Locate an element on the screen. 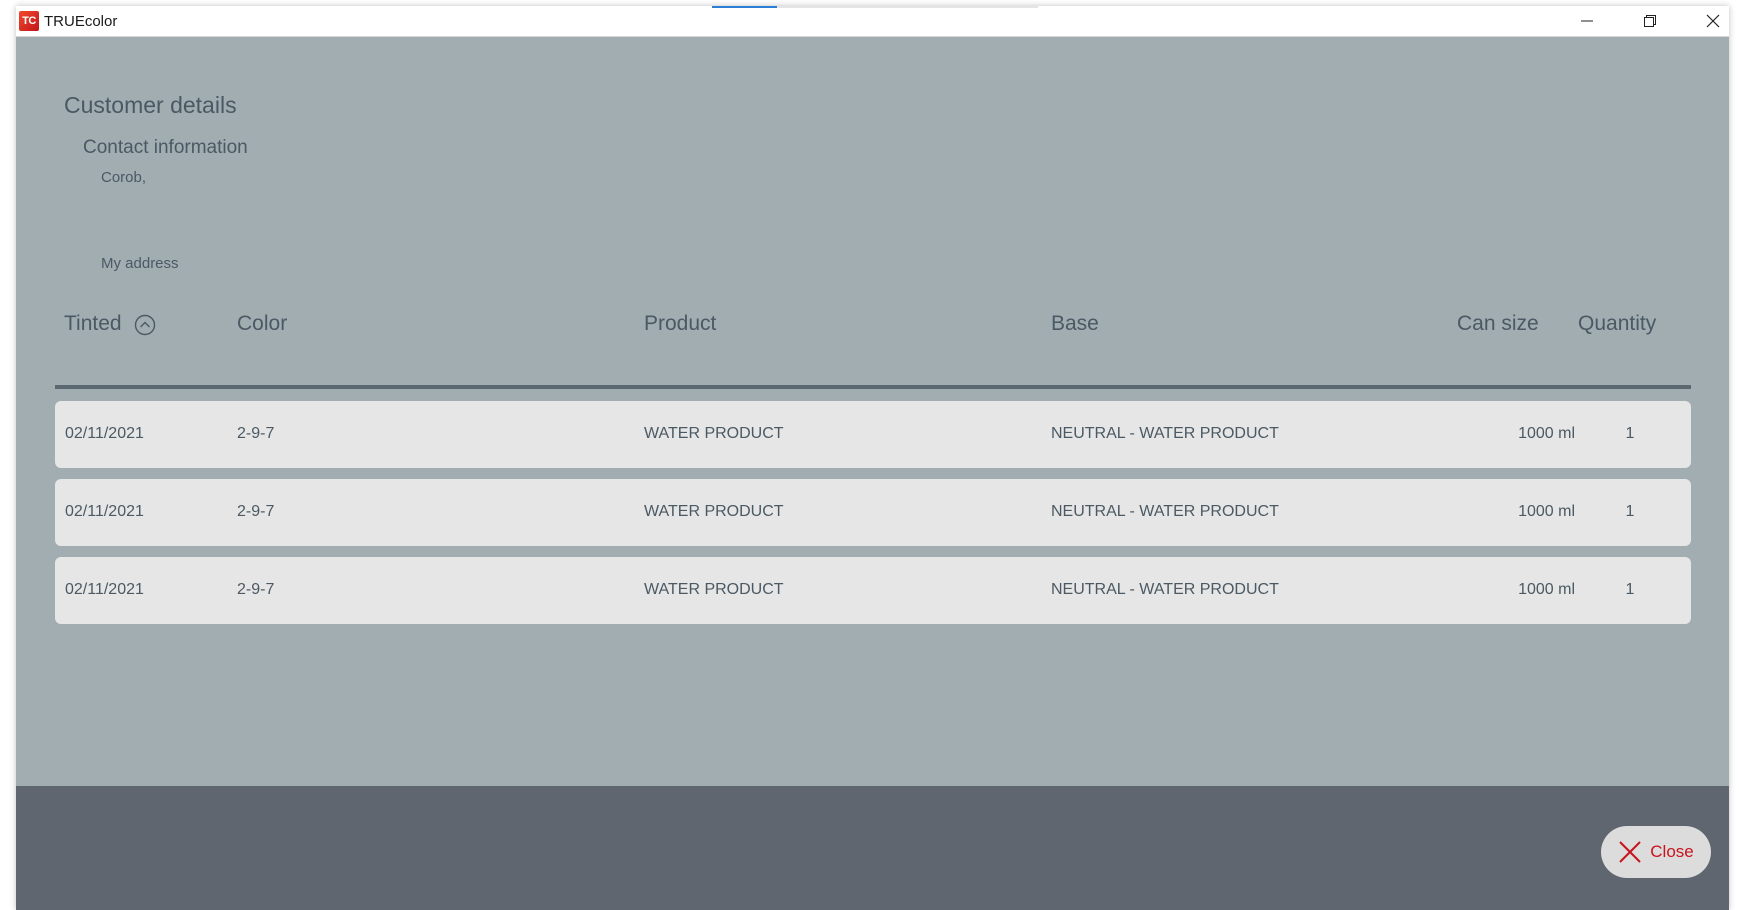 This screenshot has height=910, width=1739. column-header-product: Product is located at coordinates (680, 324).